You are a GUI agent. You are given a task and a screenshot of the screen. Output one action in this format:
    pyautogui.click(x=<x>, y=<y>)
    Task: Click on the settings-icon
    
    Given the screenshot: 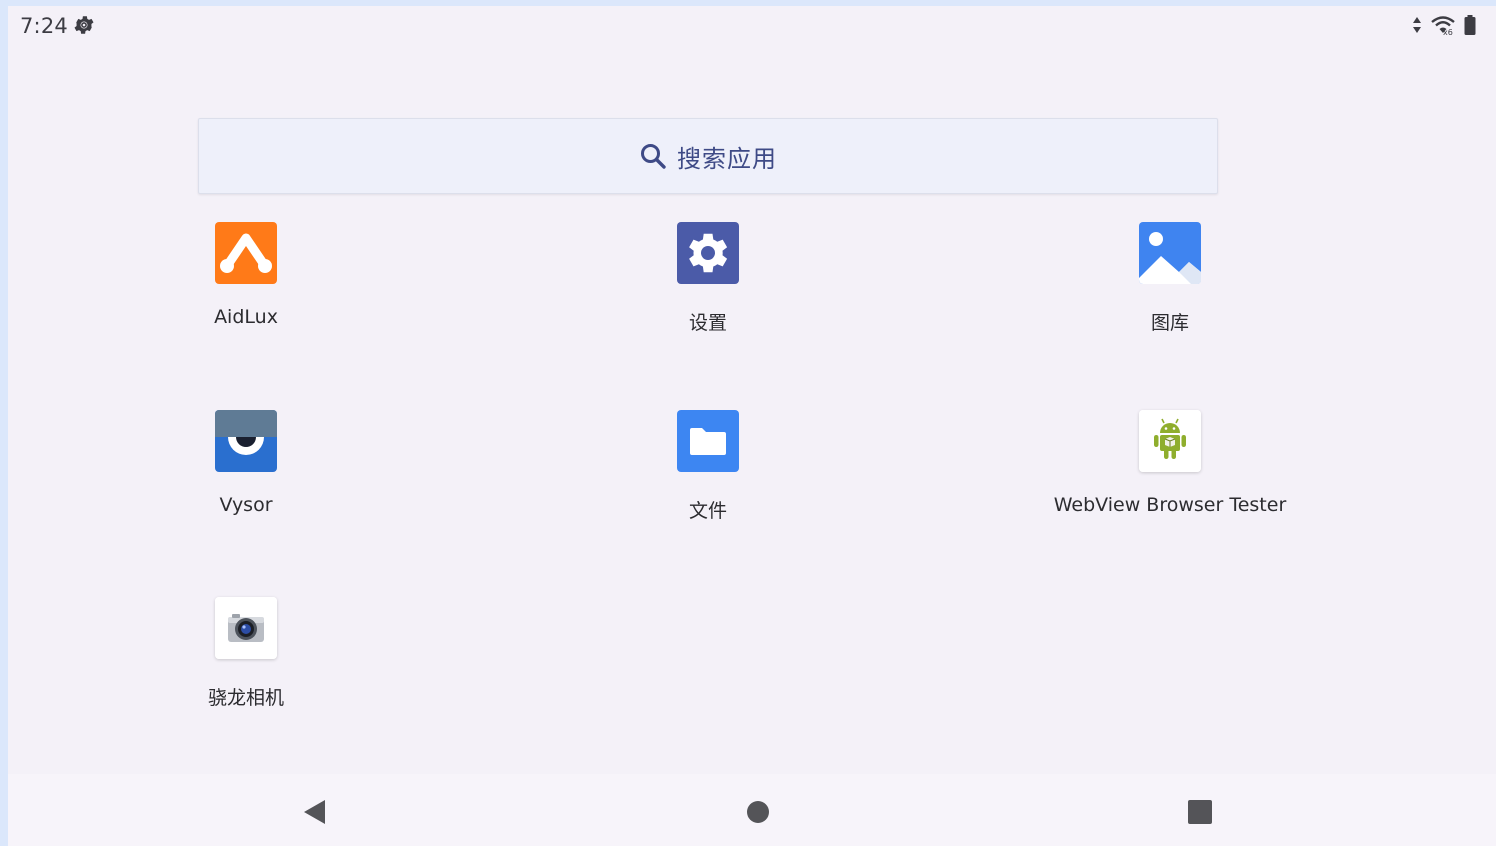 What is the action you would take?
    pyautogui.click(x=708, y=253)
    